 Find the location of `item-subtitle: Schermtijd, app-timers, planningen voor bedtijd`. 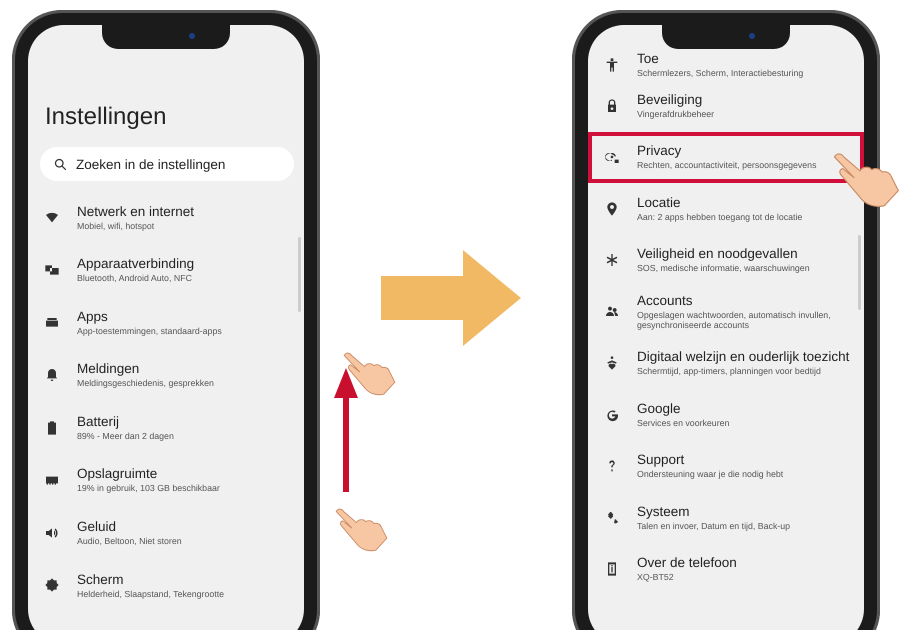

item-subtitle: Schermtijd, app-timers, planningen voor bedtijd is located at coordinates (729, 372).